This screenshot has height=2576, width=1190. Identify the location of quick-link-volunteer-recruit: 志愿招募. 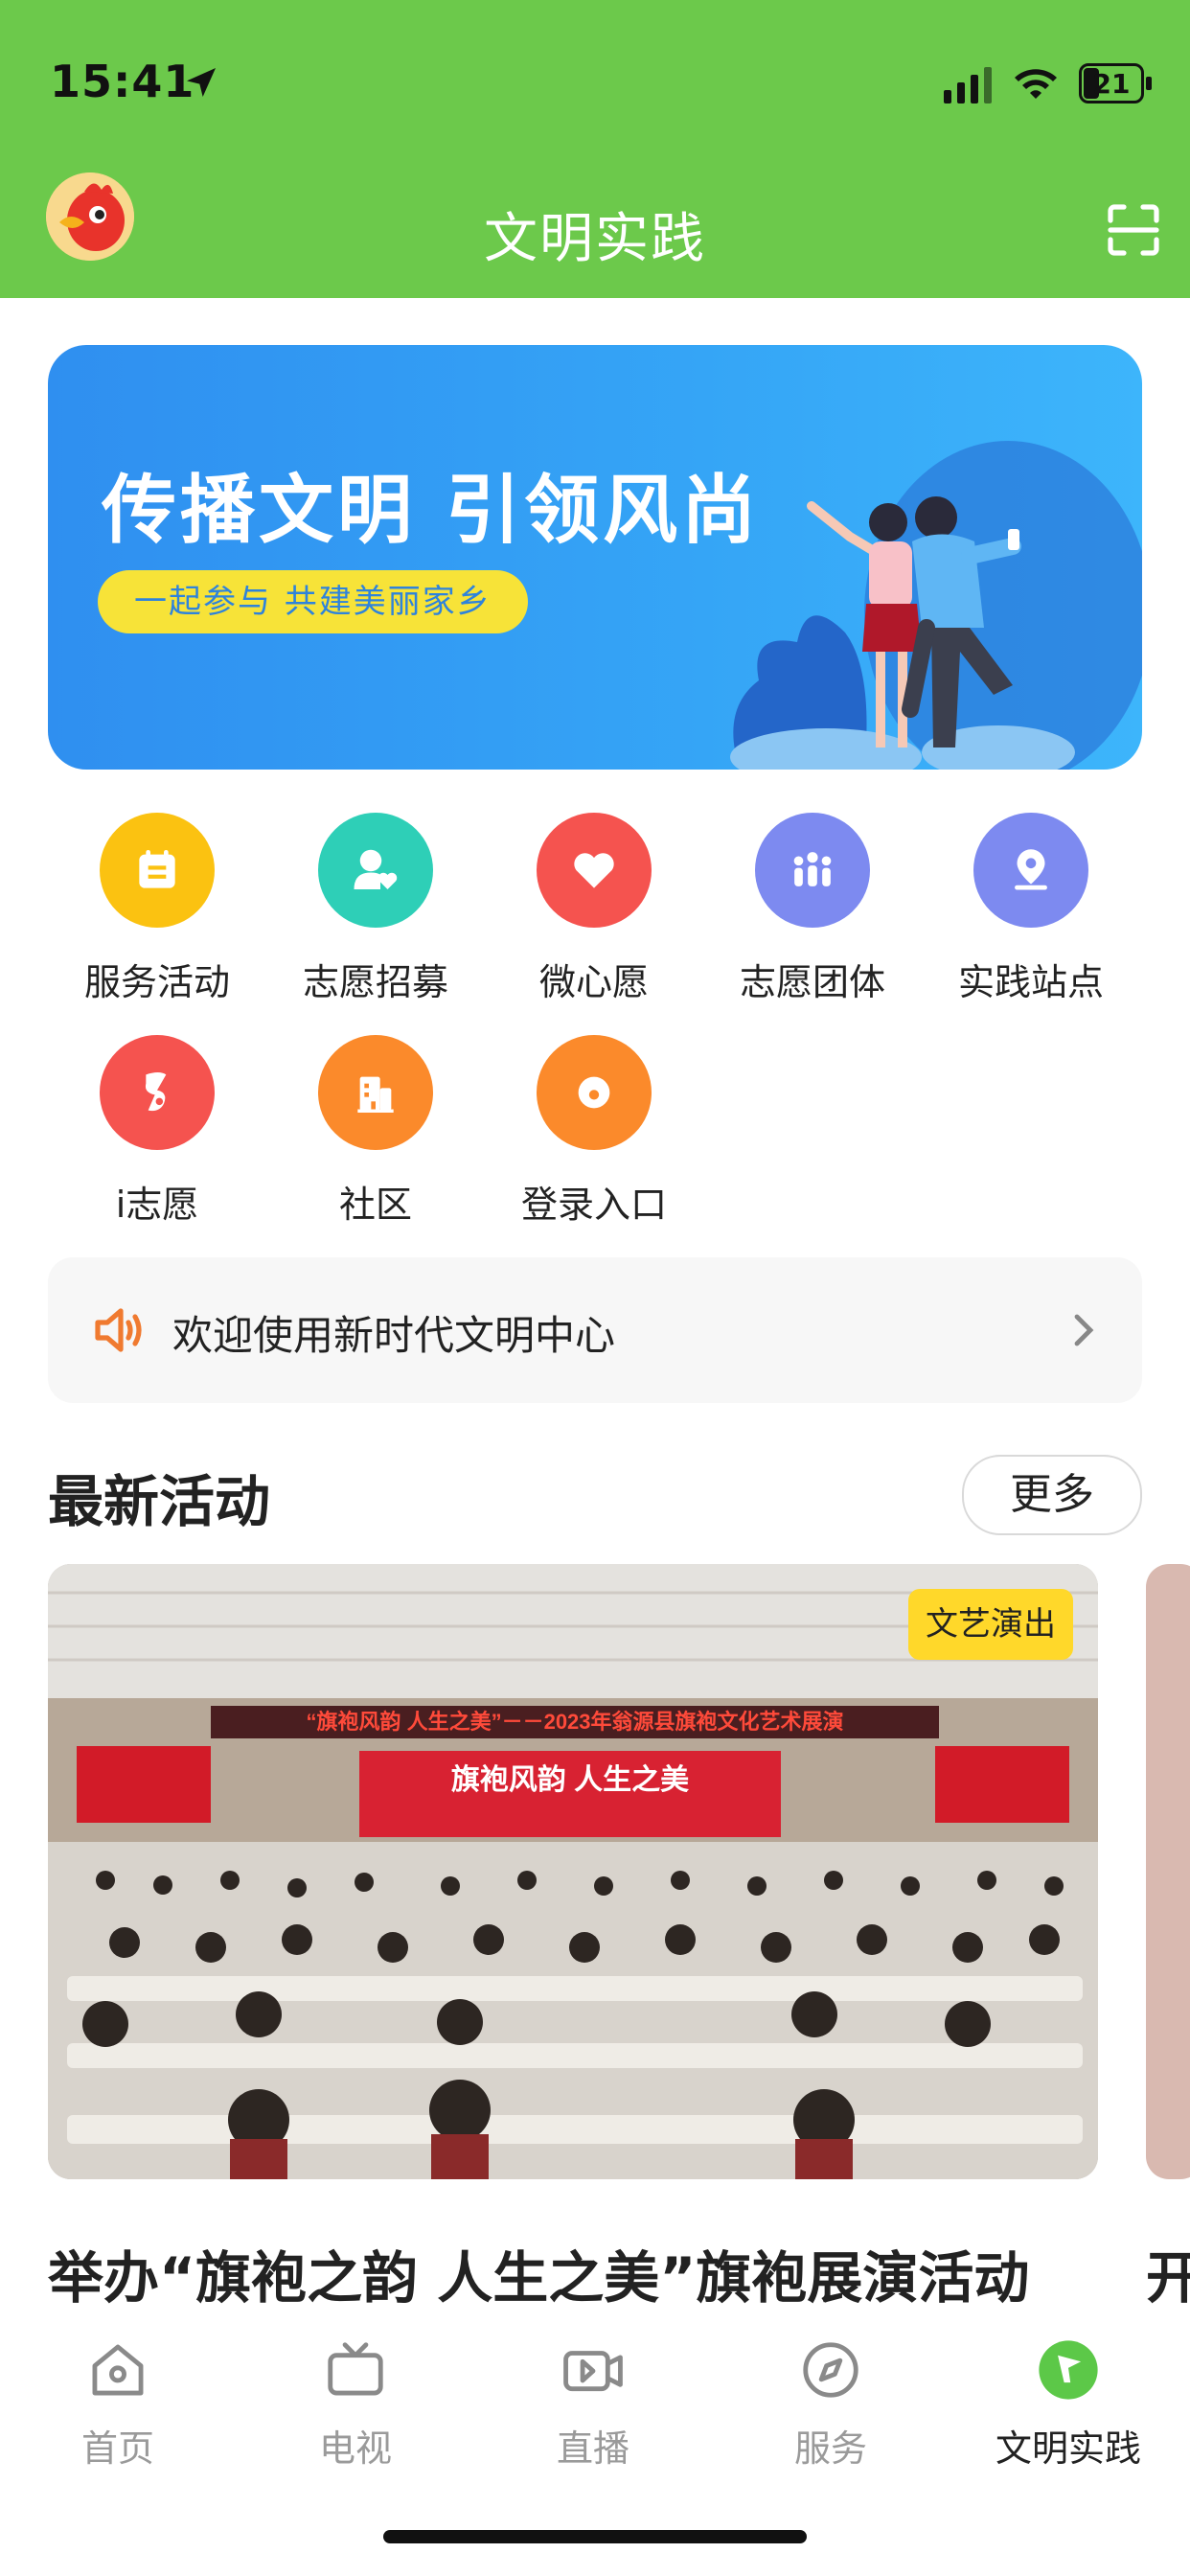
(375, 918).